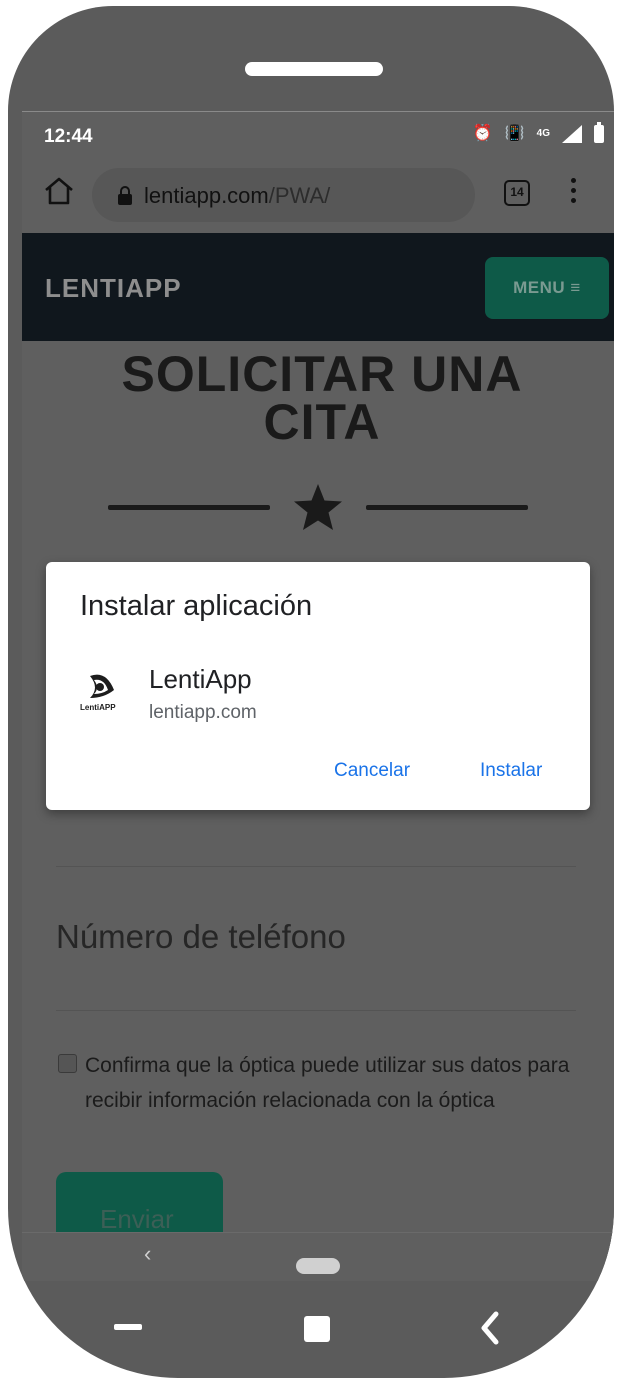 The width and height of the screenshot is (620, 1380). I want to click on page-title-line1: SOLICITAR UNA, so click(322, 374).